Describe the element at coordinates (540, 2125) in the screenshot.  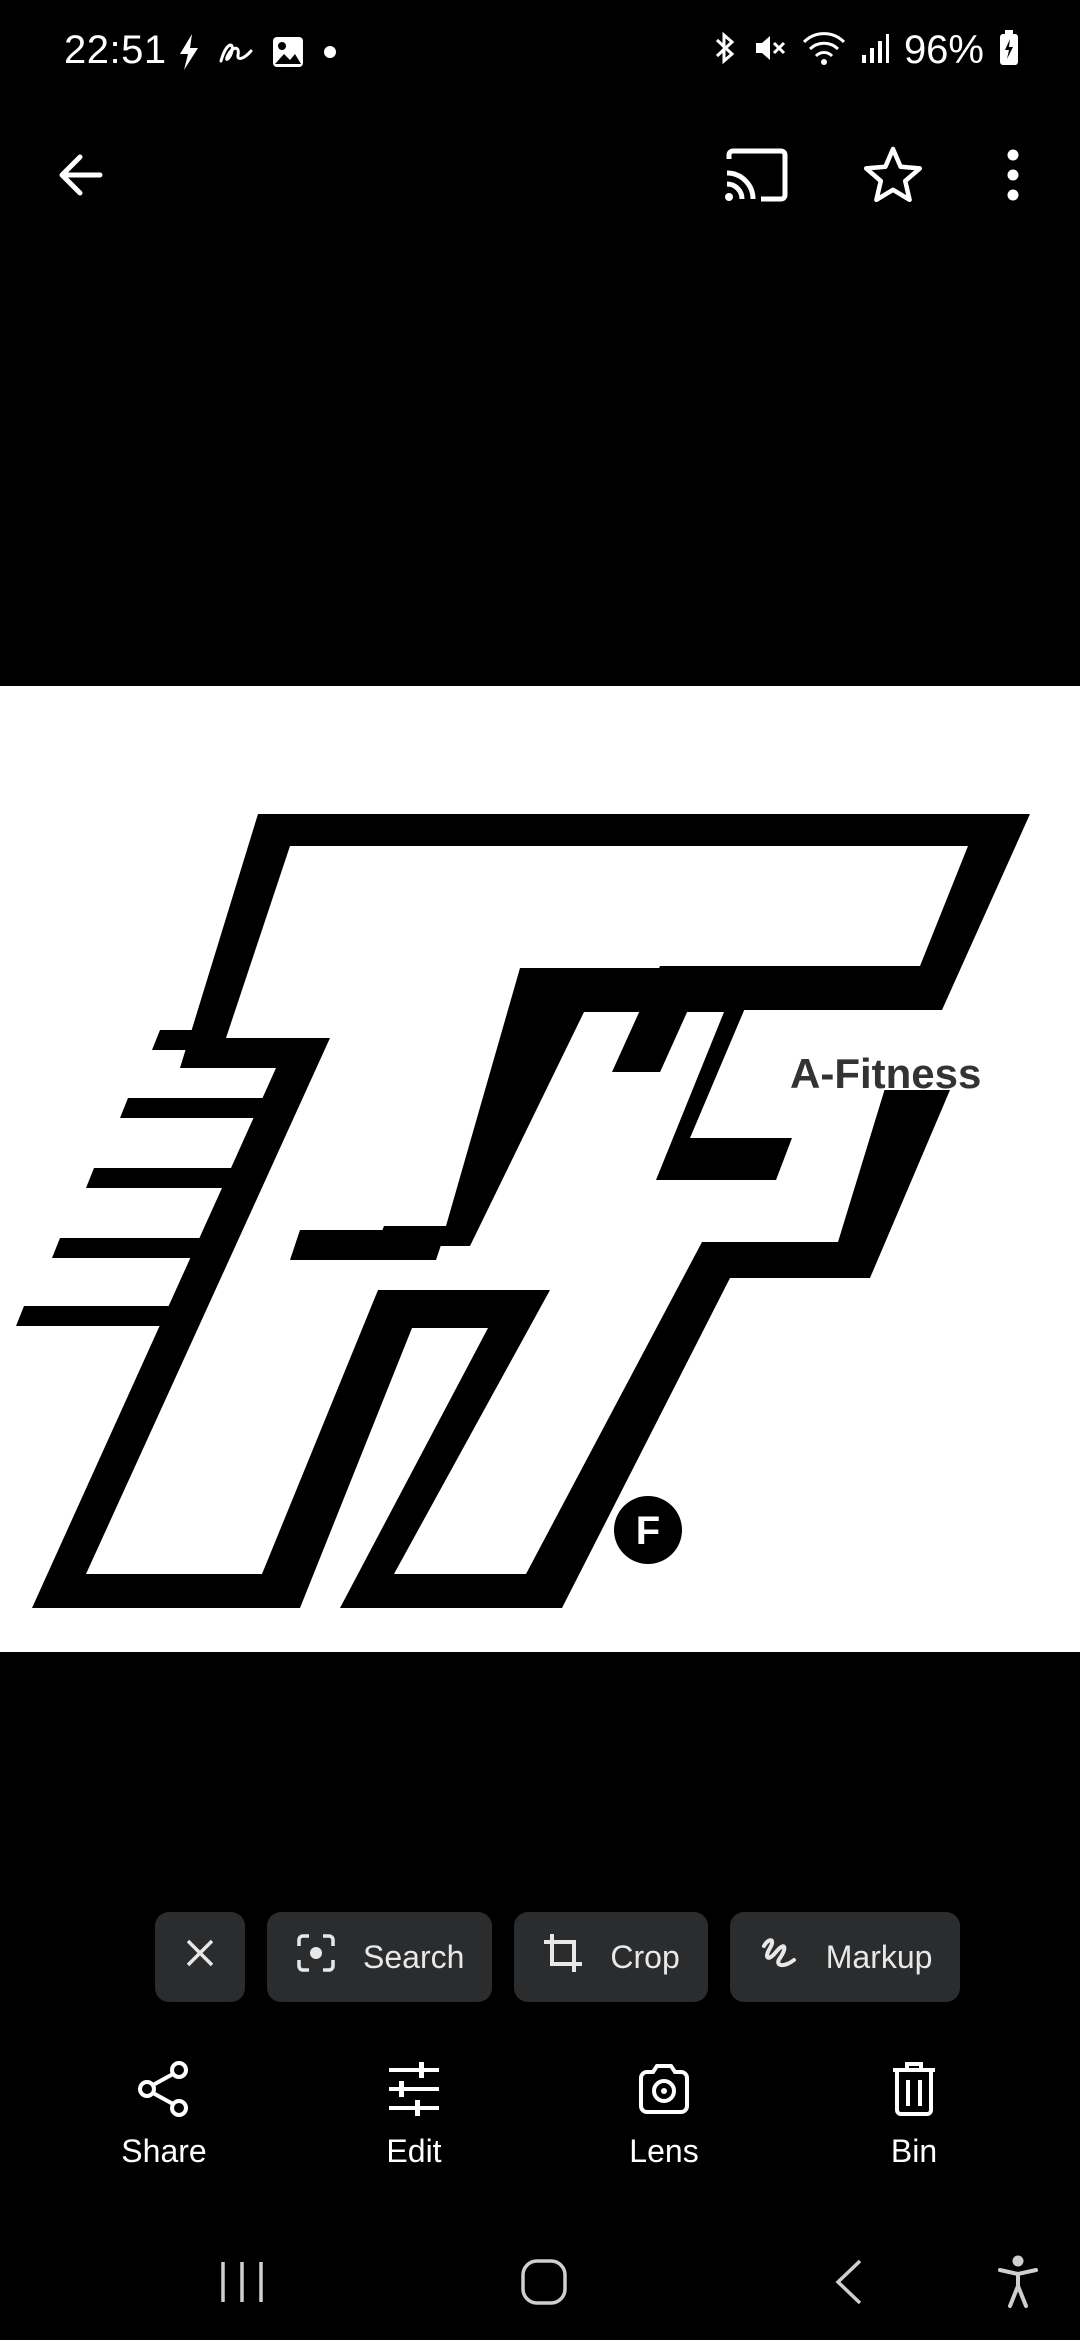
I see `bottom-actions: Share Edit Lens Bin` at that location.